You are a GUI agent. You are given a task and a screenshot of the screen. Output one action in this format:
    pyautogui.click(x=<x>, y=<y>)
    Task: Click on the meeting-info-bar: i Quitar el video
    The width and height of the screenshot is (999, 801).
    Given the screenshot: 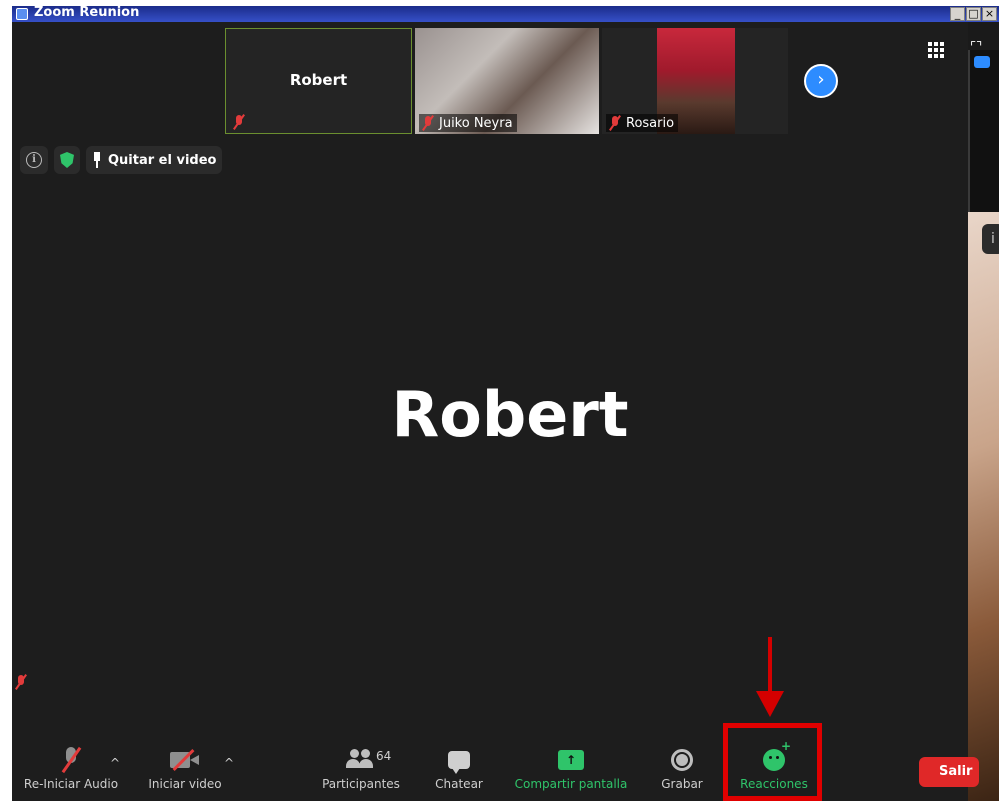 What is the action you would take?
    pyautogui.click(x=121, y=160)
    